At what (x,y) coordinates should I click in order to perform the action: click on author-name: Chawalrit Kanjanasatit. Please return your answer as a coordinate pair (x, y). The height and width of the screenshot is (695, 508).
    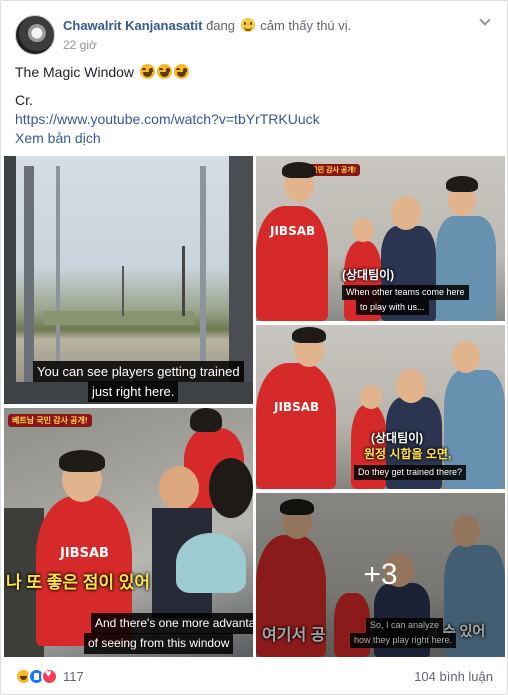
    Looking at the image, I should click on (132, 25).